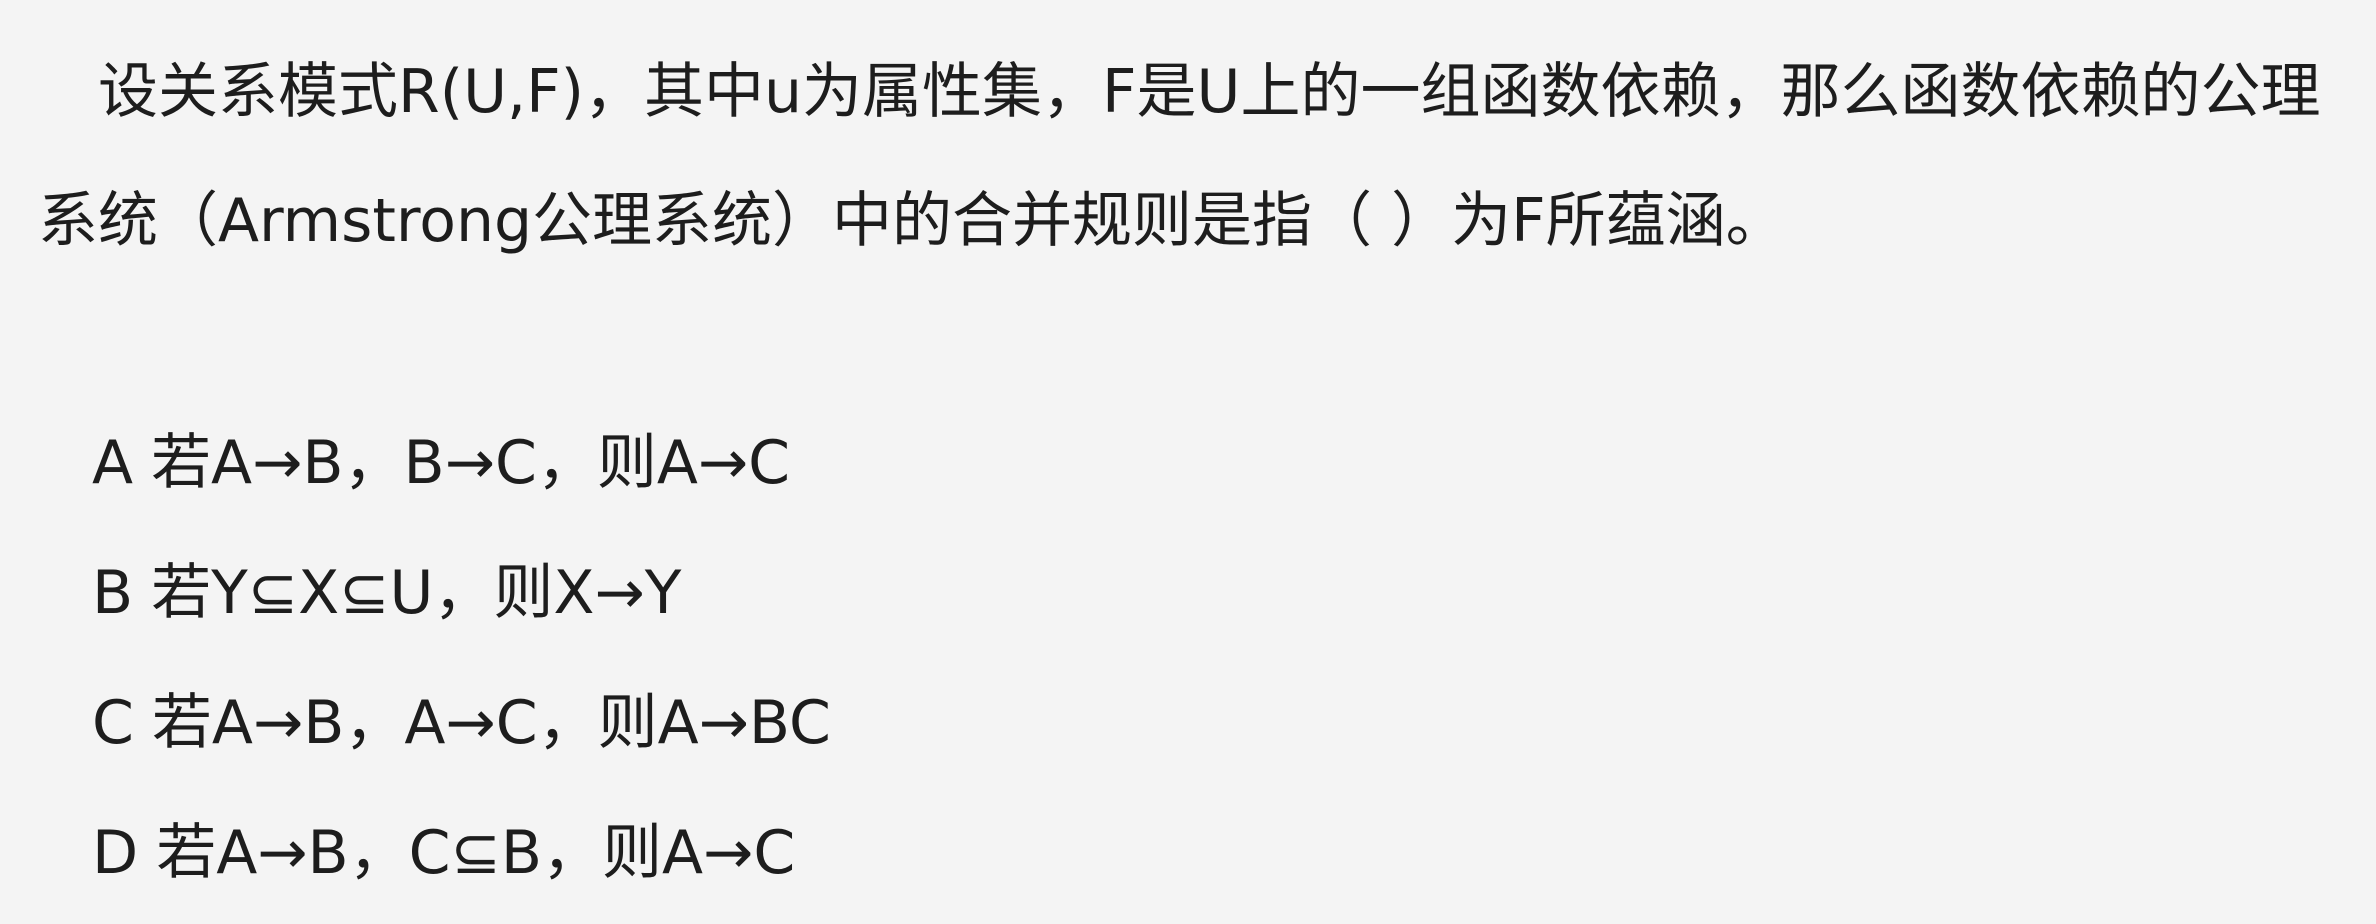 The image size is (2376, 924). I want to click on option-b: B 若Y⊆X⊆U，则X→Y, so click(461, 593).